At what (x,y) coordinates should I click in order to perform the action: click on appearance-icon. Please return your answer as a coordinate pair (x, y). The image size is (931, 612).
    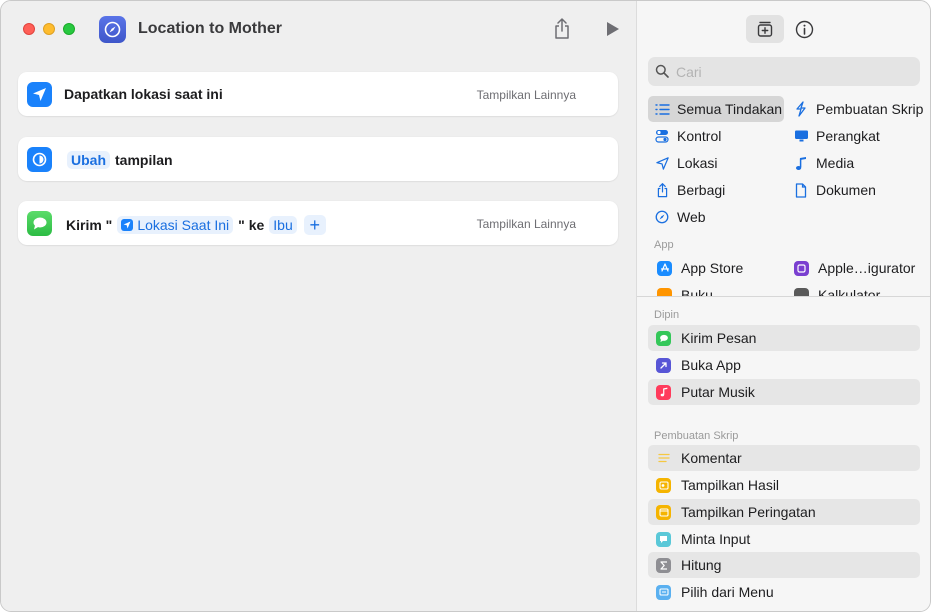
    Looking at the image, I should click on (39, 159).